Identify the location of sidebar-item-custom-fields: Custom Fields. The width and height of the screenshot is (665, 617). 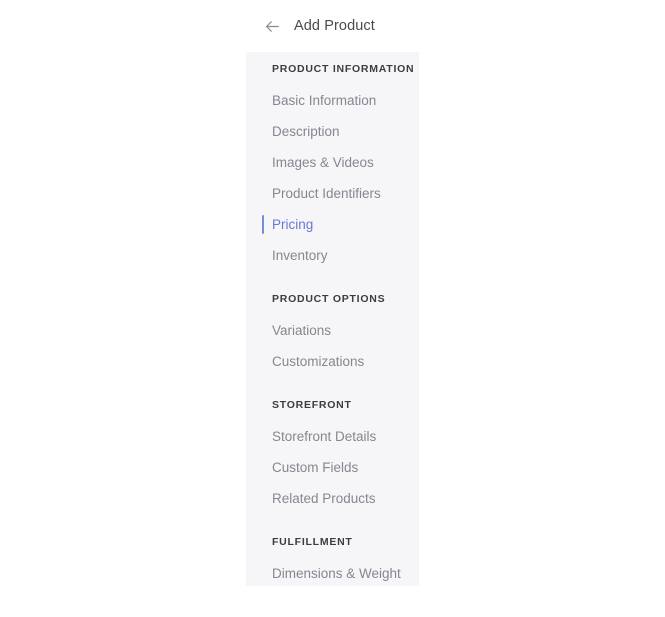
(332, 467).